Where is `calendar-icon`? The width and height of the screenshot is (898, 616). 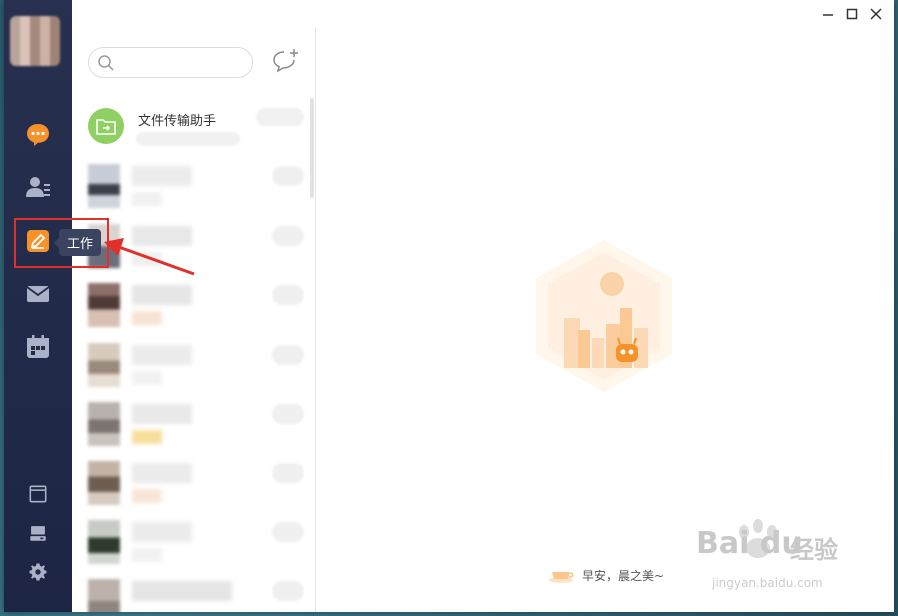 calendar-icon is located at coordinates (38, 347).